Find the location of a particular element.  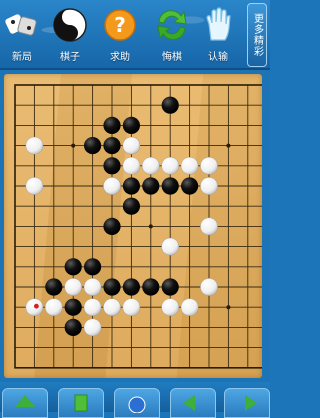

globe-button is located at coordinates (137, 403).